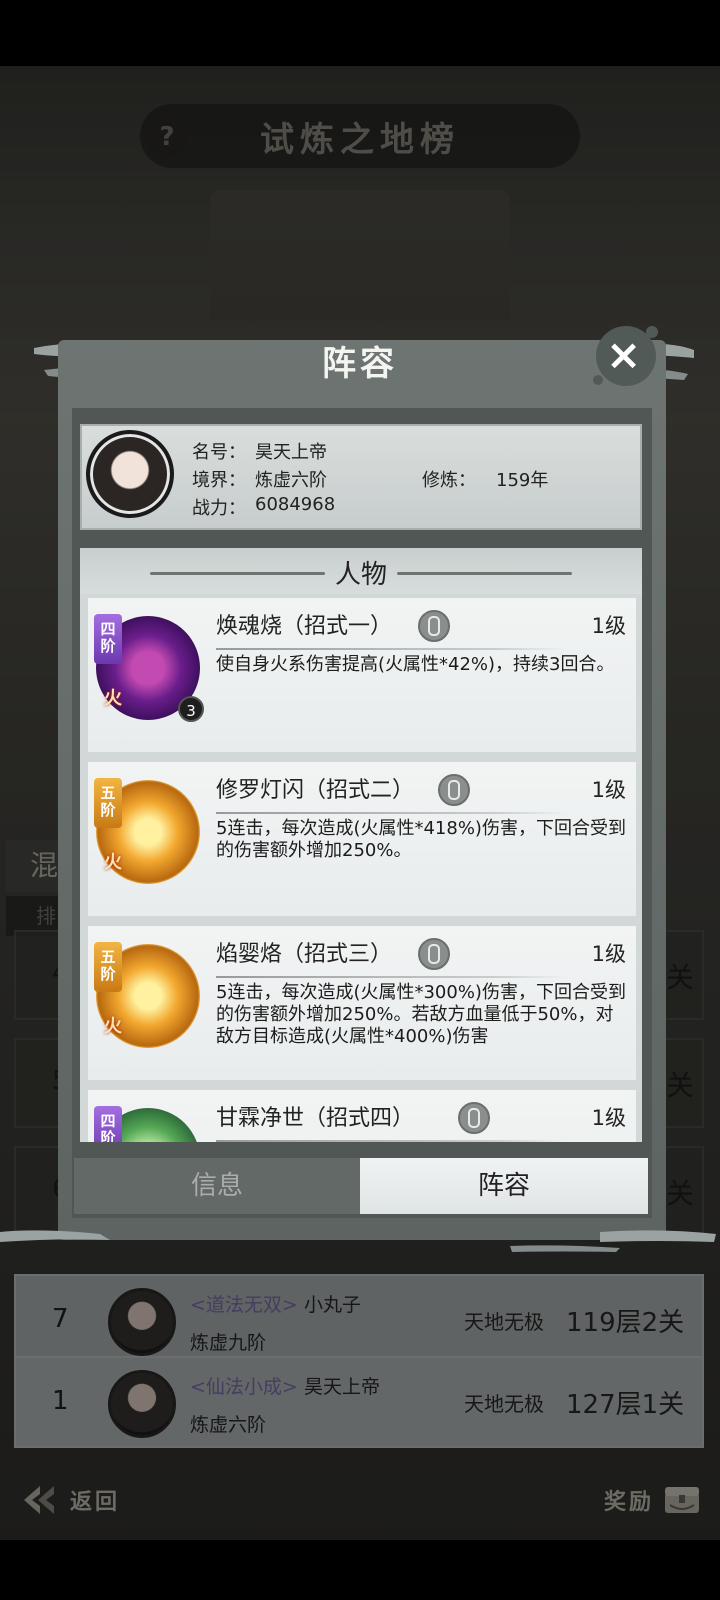 This screenshot has width=720, height=1600. What do you see at coordinates (360, 33) in the screenshot?
I see `status-bar` at bounding box center [360, 33].